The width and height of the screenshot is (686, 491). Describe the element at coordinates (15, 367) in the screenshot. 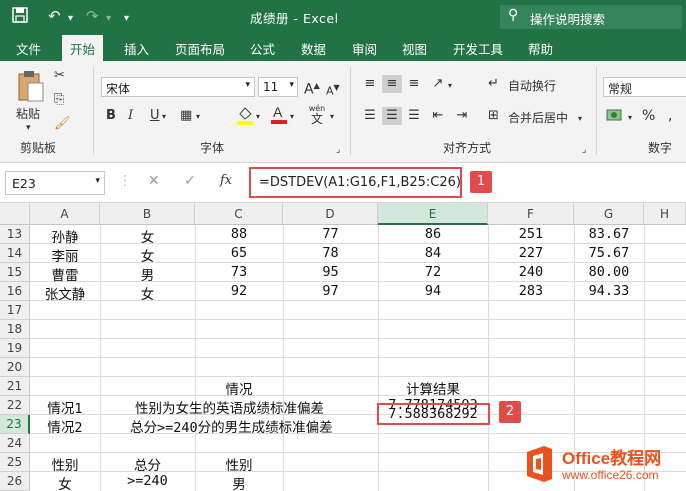

I see `row-header-20: 20` at that location.